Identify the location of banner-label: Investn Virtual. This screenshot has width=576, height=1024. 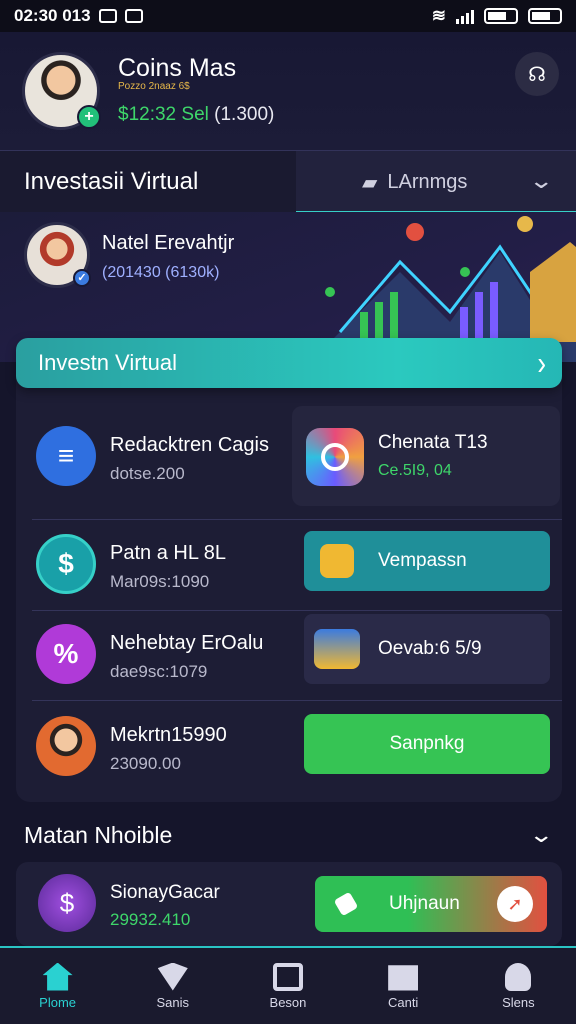
(108, 362).